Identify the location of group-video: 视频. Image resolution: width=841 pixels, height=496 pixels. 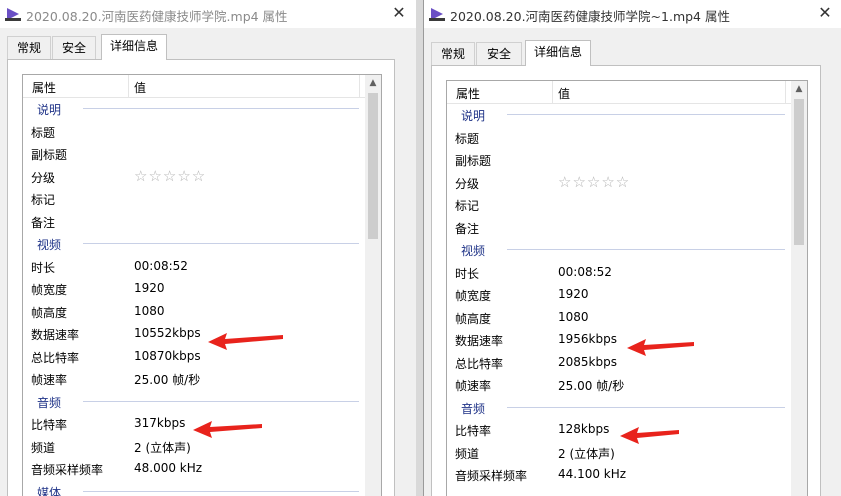
(619, 249).